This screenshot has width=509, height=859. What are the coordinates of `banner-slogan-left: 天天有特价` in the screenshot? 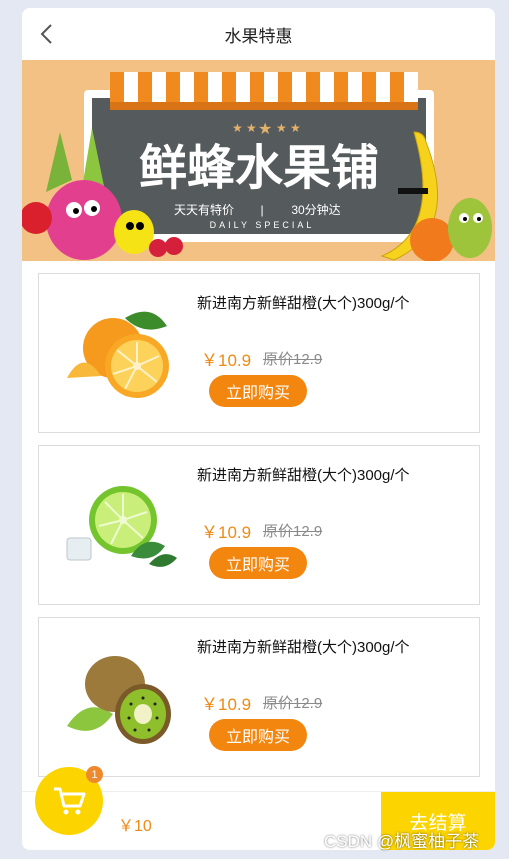 It's located at (204, 209).